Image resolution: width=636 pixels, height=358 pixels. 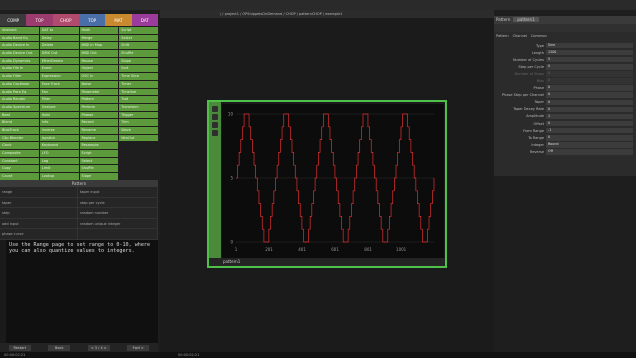 I want to click on operator-item: Resample, so click(x=99, y=145).